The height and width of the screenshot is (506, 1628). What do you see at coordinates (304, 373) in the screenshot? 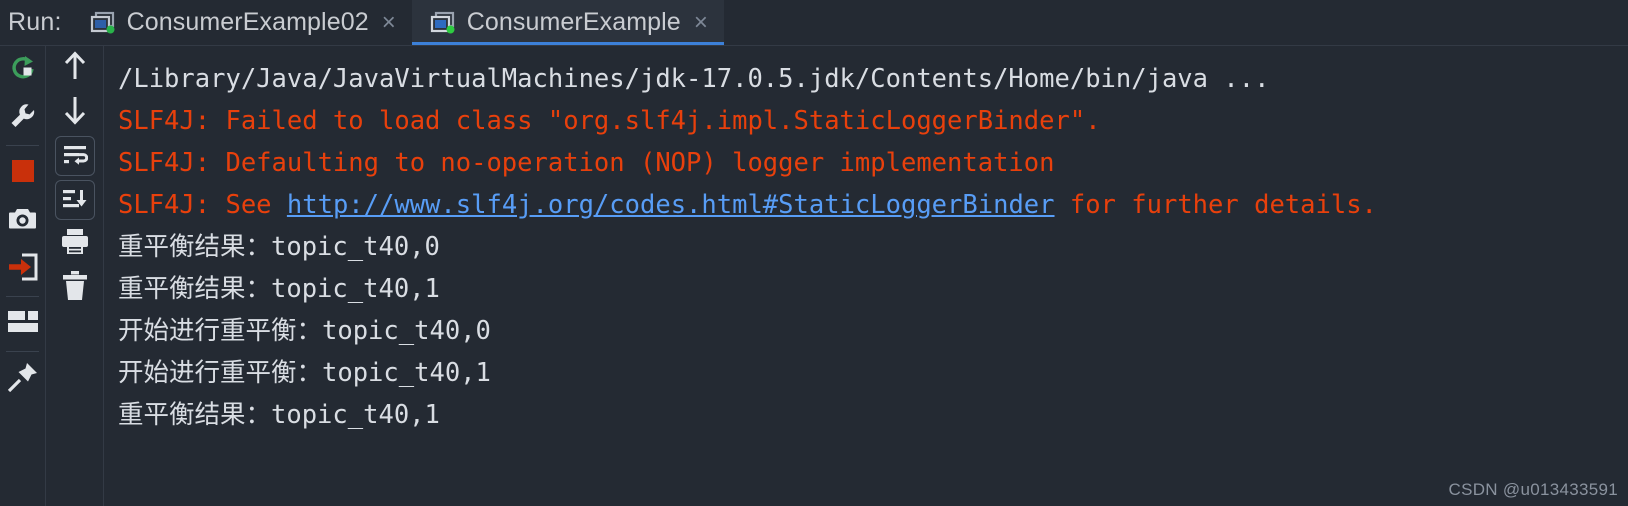
I see `console-line: 开始进行重平衡：topic_t40,1` at bounding box center [304, 373].